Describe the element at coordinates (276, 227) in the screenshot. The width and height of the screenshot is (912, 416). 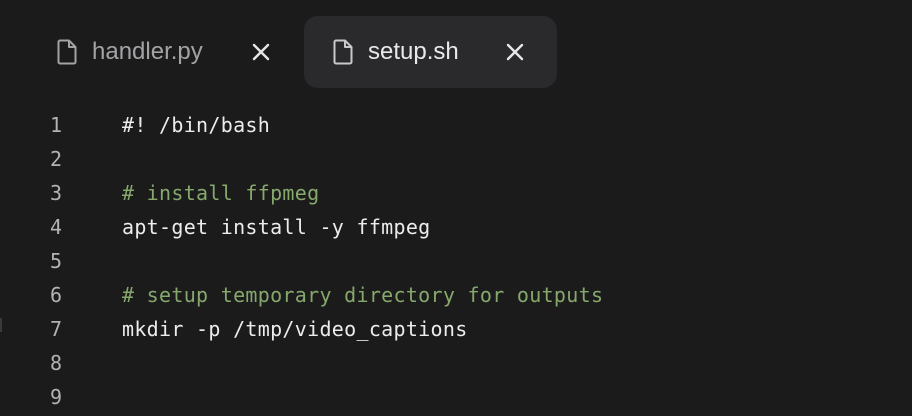
I see `line-text: apt-get install -y ffmpeg` at that location.